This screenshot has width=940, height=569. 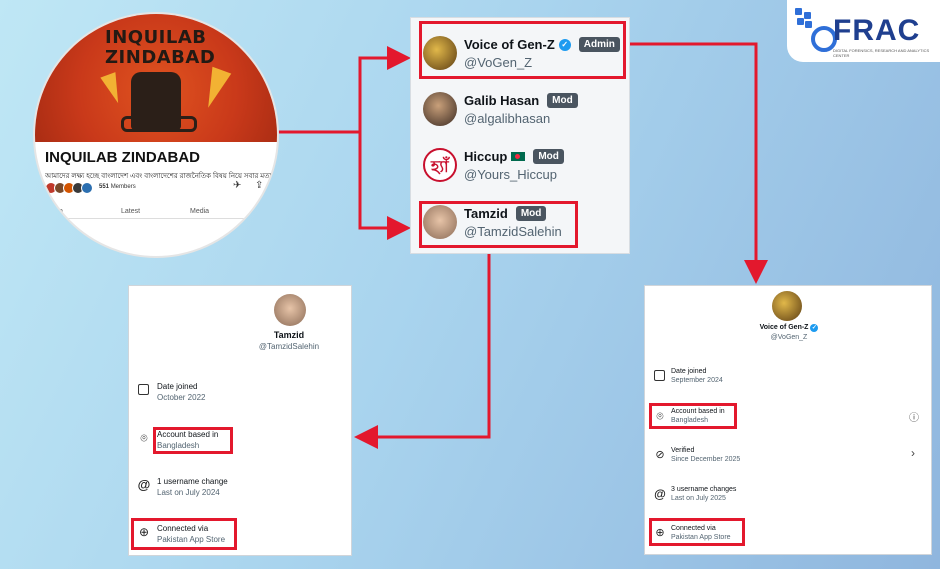 I want to click on profile-handle: @TamzidSalehin, so click(x=289, y=346).